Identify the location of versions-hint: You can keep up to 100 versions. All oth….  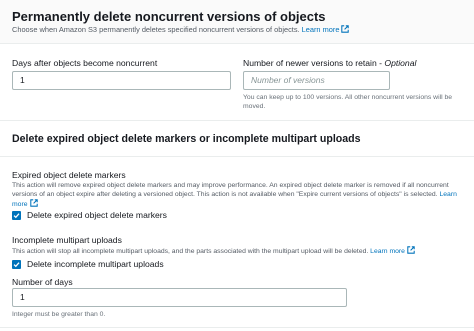
(348, 102).